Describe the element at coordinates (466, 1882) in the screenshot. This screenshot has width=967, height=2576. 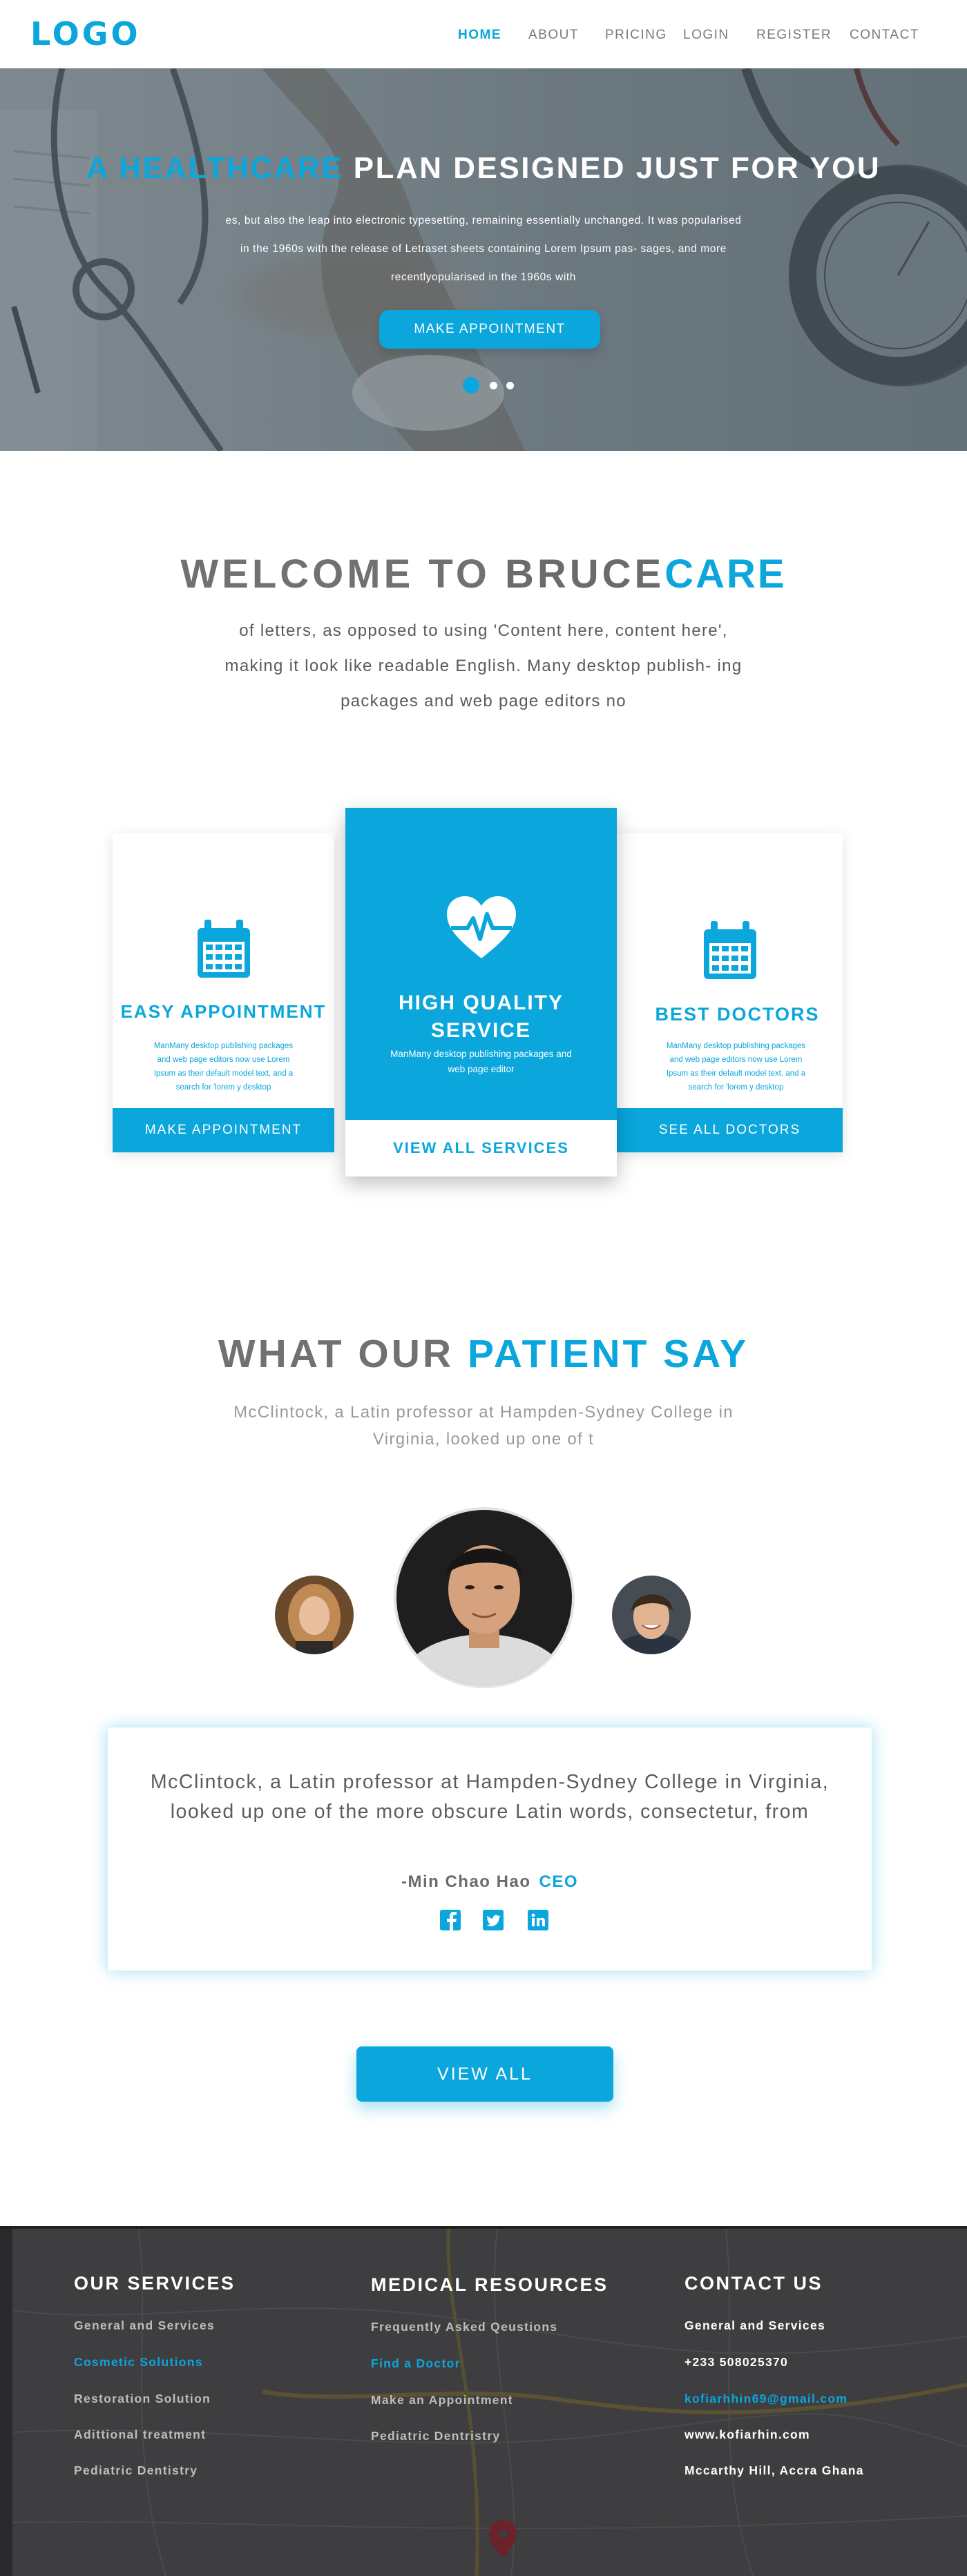
I see `testimonial-author-name: -Min Chao Hao` at that location.